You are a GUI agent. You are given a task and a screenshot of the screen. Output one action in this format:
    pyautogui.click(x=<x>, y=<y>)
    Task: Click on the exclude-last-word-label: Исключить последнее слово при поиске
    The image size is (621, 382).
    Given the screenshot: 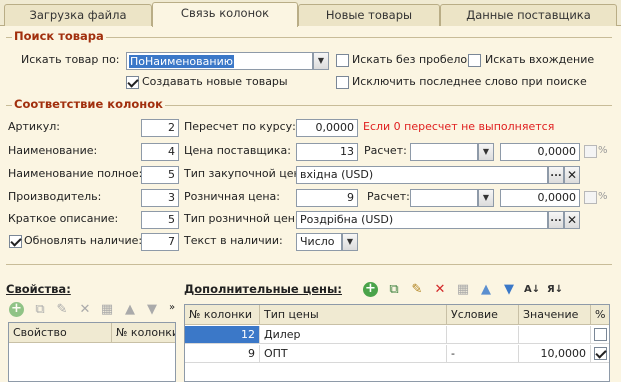 What is the action you would take?
    pyautogui.click(x=469, y=81)
    